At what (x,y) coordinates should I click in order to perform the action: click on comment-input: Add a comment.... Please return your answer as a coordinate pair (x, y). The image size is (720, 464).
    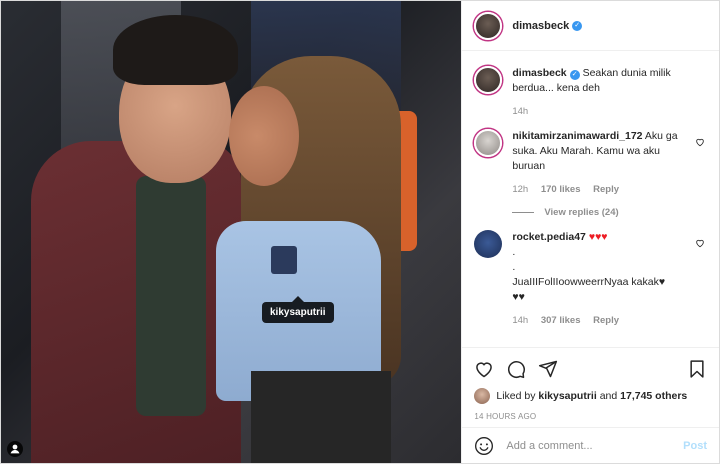
    Looking at the image, I should click on (594, 446).